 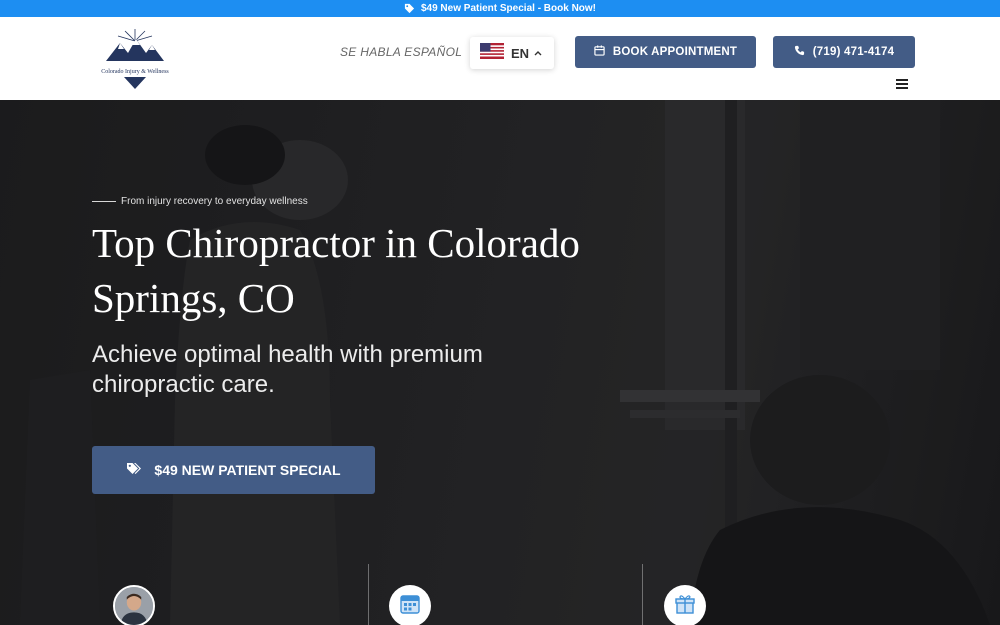 I want to click on us-flag-icon, so click(x=492, y=53).